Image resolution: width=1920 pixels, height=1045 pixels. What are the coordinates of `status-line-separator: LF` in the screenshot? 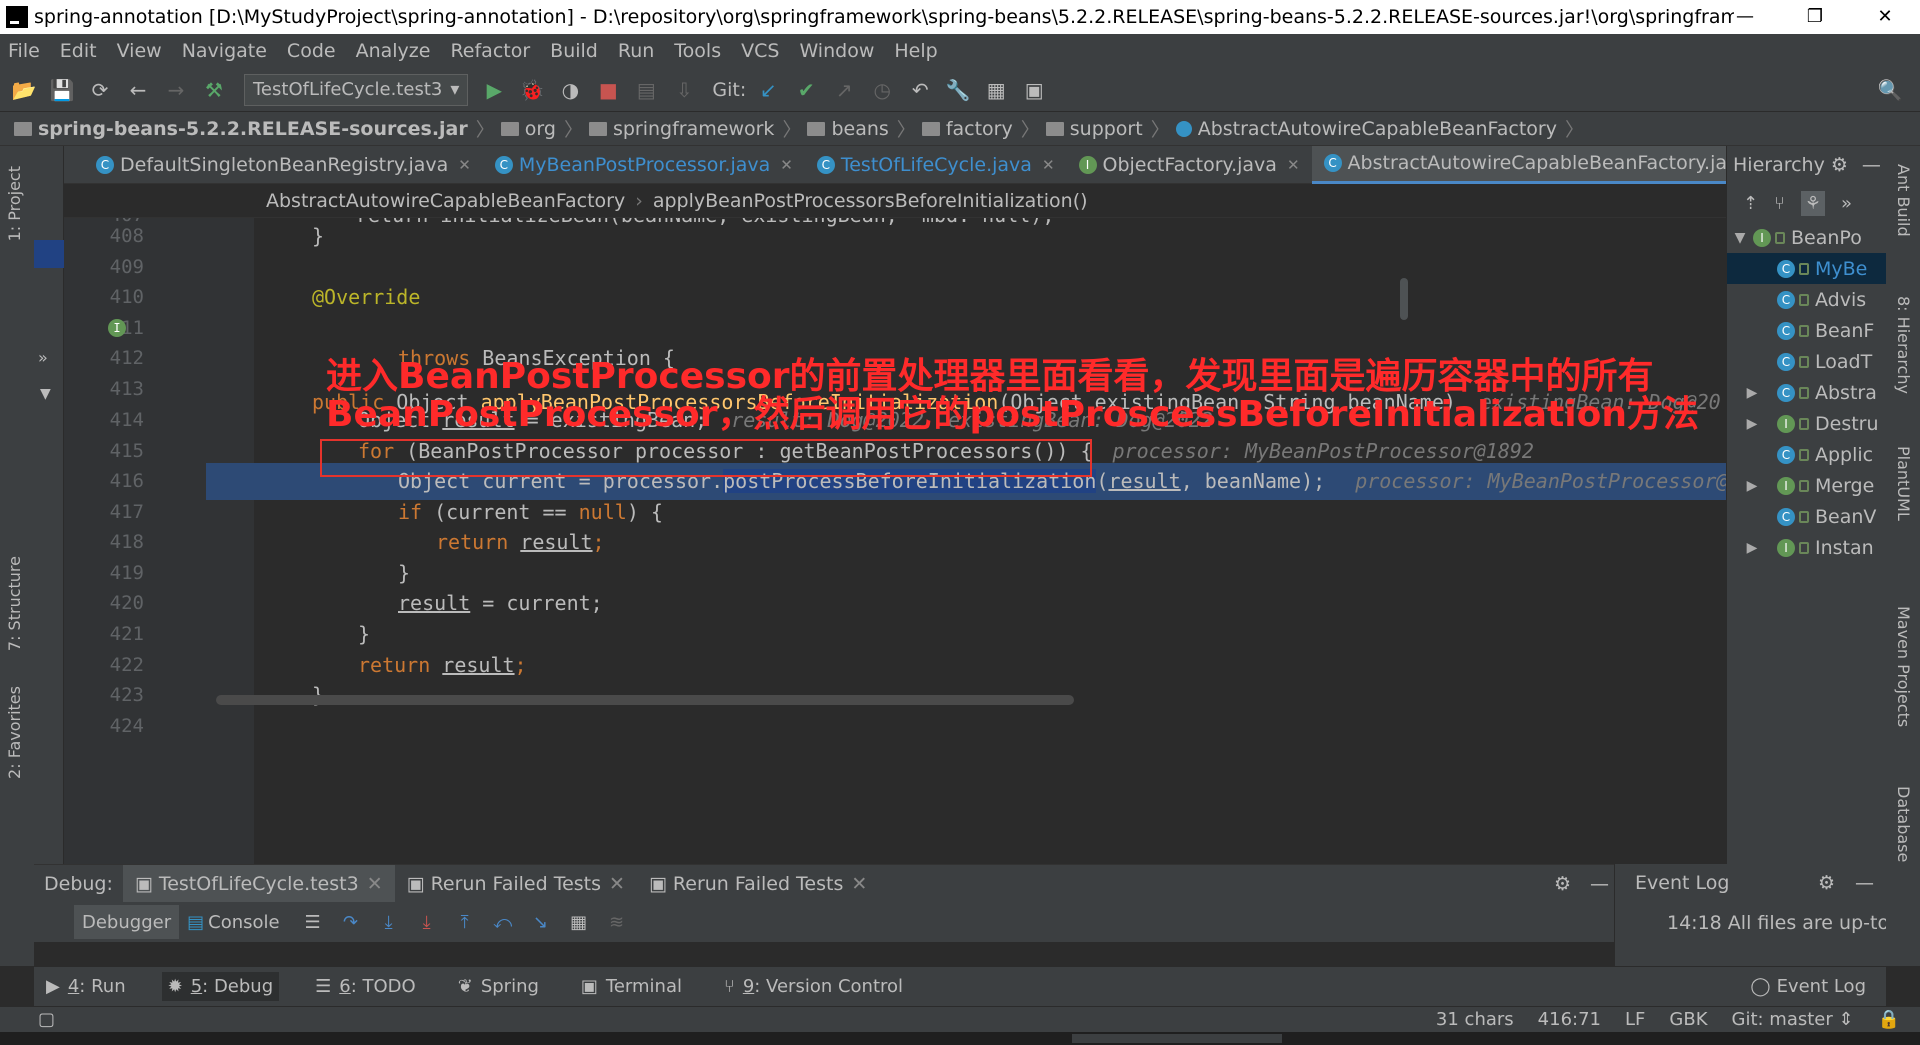 It's located at (1635, 1019).